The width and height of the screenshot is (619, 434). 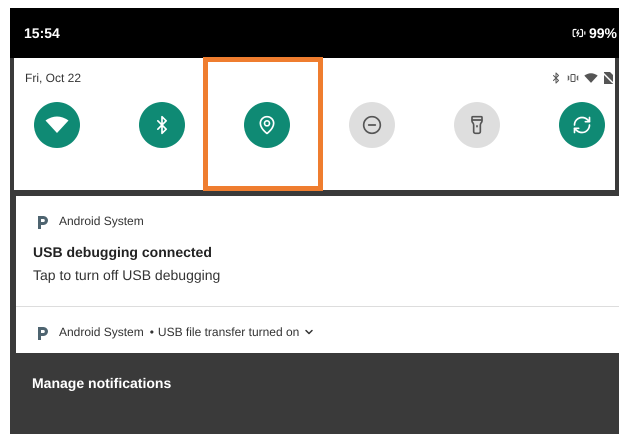 What do you see at coordinates (573, 78) in the screenshot?
I see `vibrate-icon` at bounding box center [573, 78].